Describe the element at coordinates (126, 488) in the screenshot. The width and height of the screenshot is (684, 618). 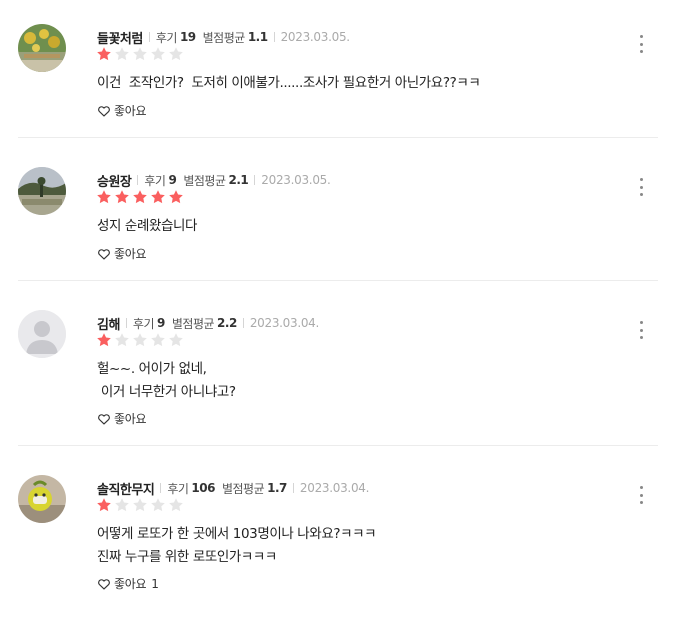
I see `nickname: 솔직한무지` at that location.